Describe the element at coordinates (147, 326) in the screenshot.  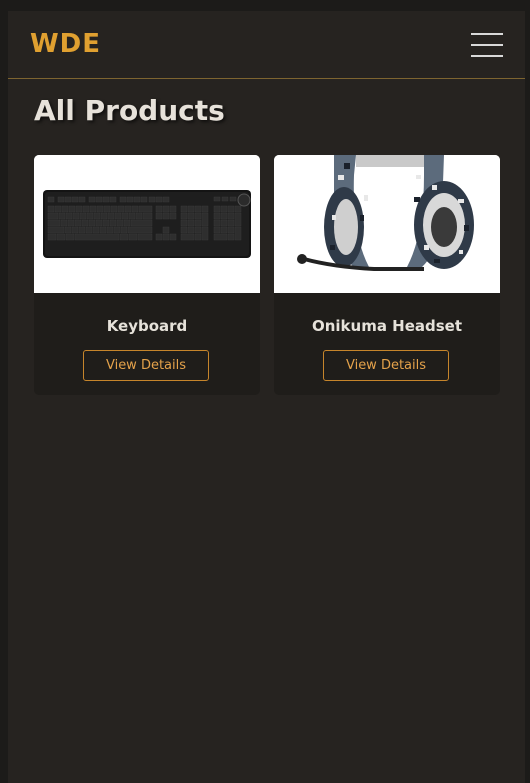
I see `product-name: Keyboard` at that location.